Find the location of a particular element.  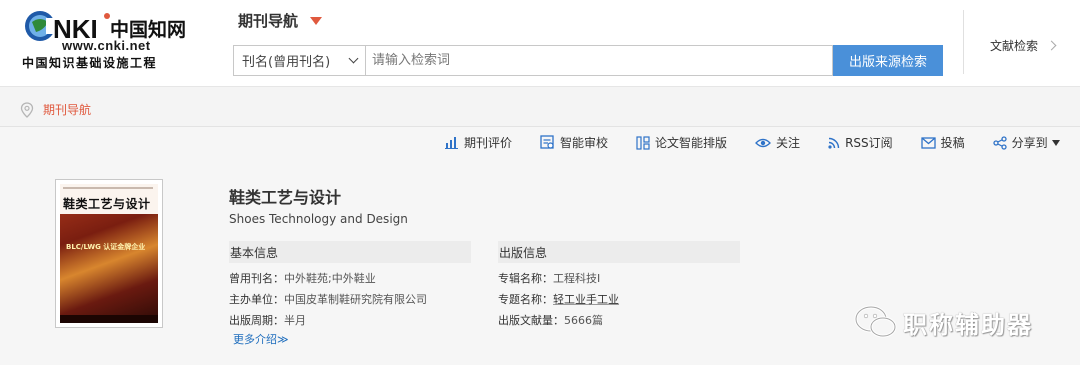

action-journal-evaluation: 期刊评价 is located at coordinates (478, 142).